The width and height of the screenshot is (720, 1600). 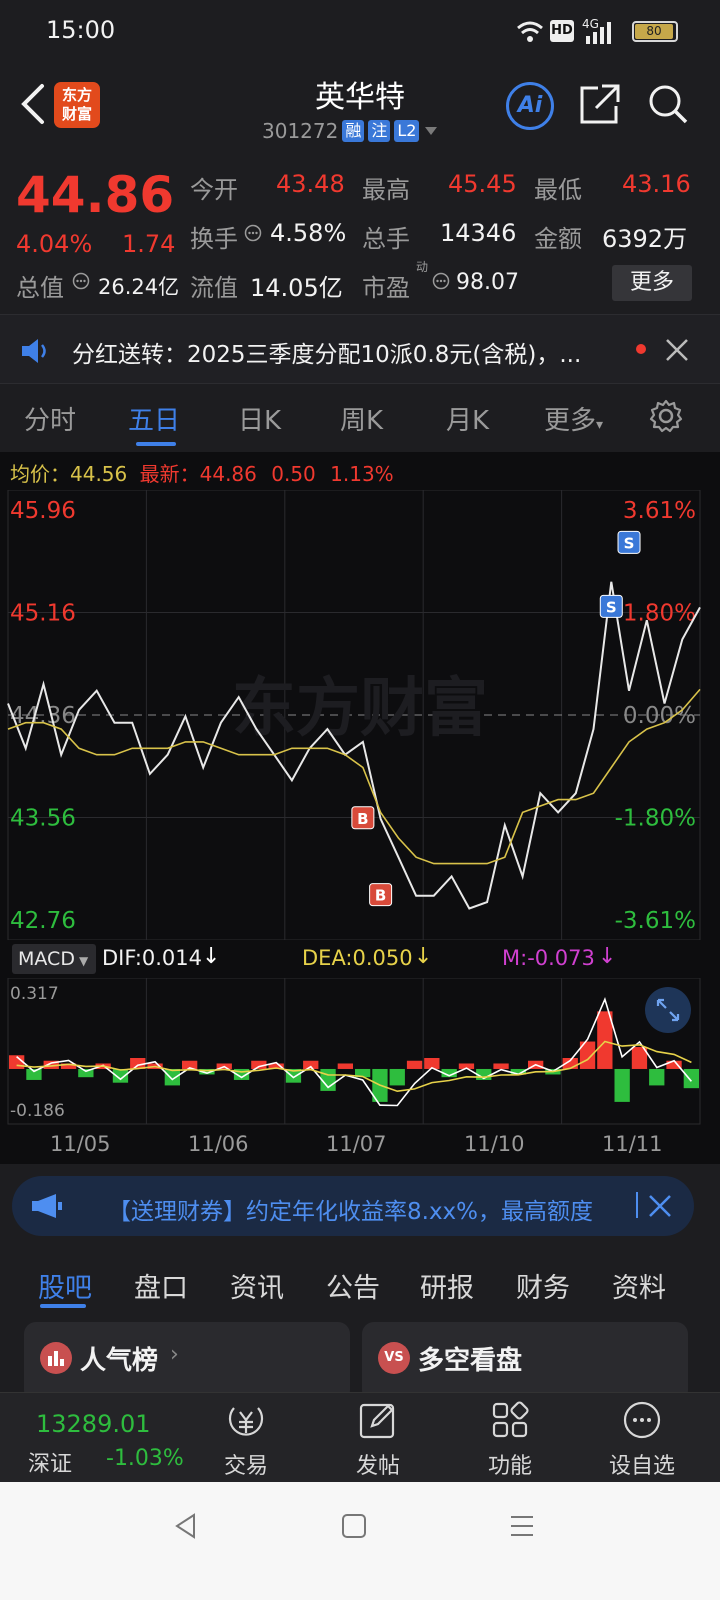 I want to click on tab-more: 更多▾, so click(x=573, y=418).